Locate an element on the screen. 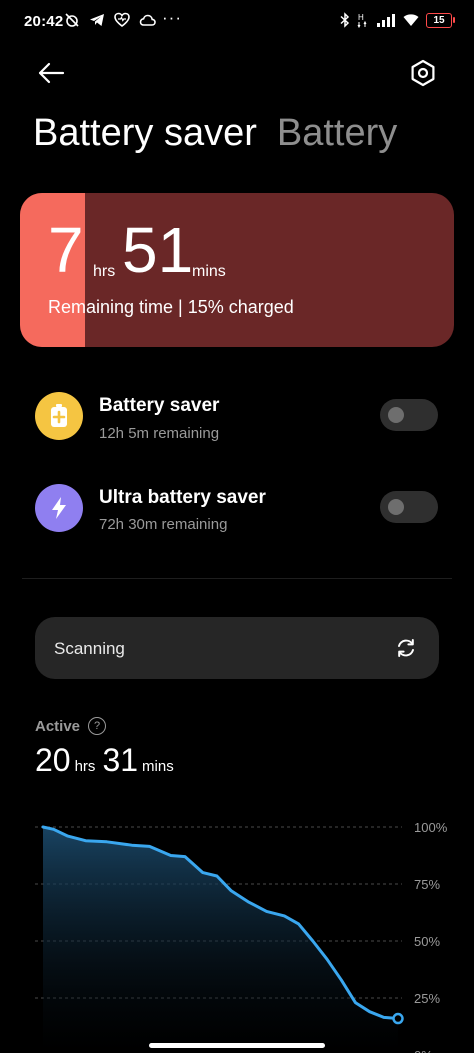 The width and height of the screenshot is (474, 1053). current-level-point is located at coordinates (398, 1018).